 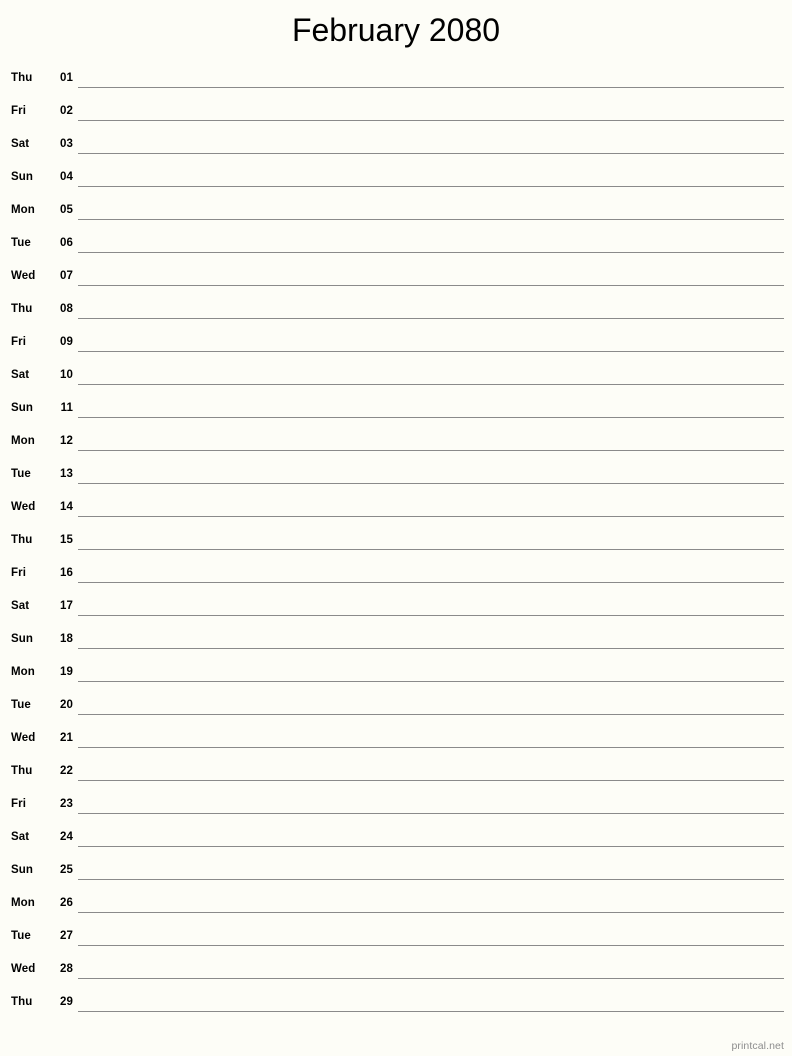 What do you see at coordinates (66, 936) in the screenshot?
I see `day-number-label: 27` at bounding box center [66, 936].